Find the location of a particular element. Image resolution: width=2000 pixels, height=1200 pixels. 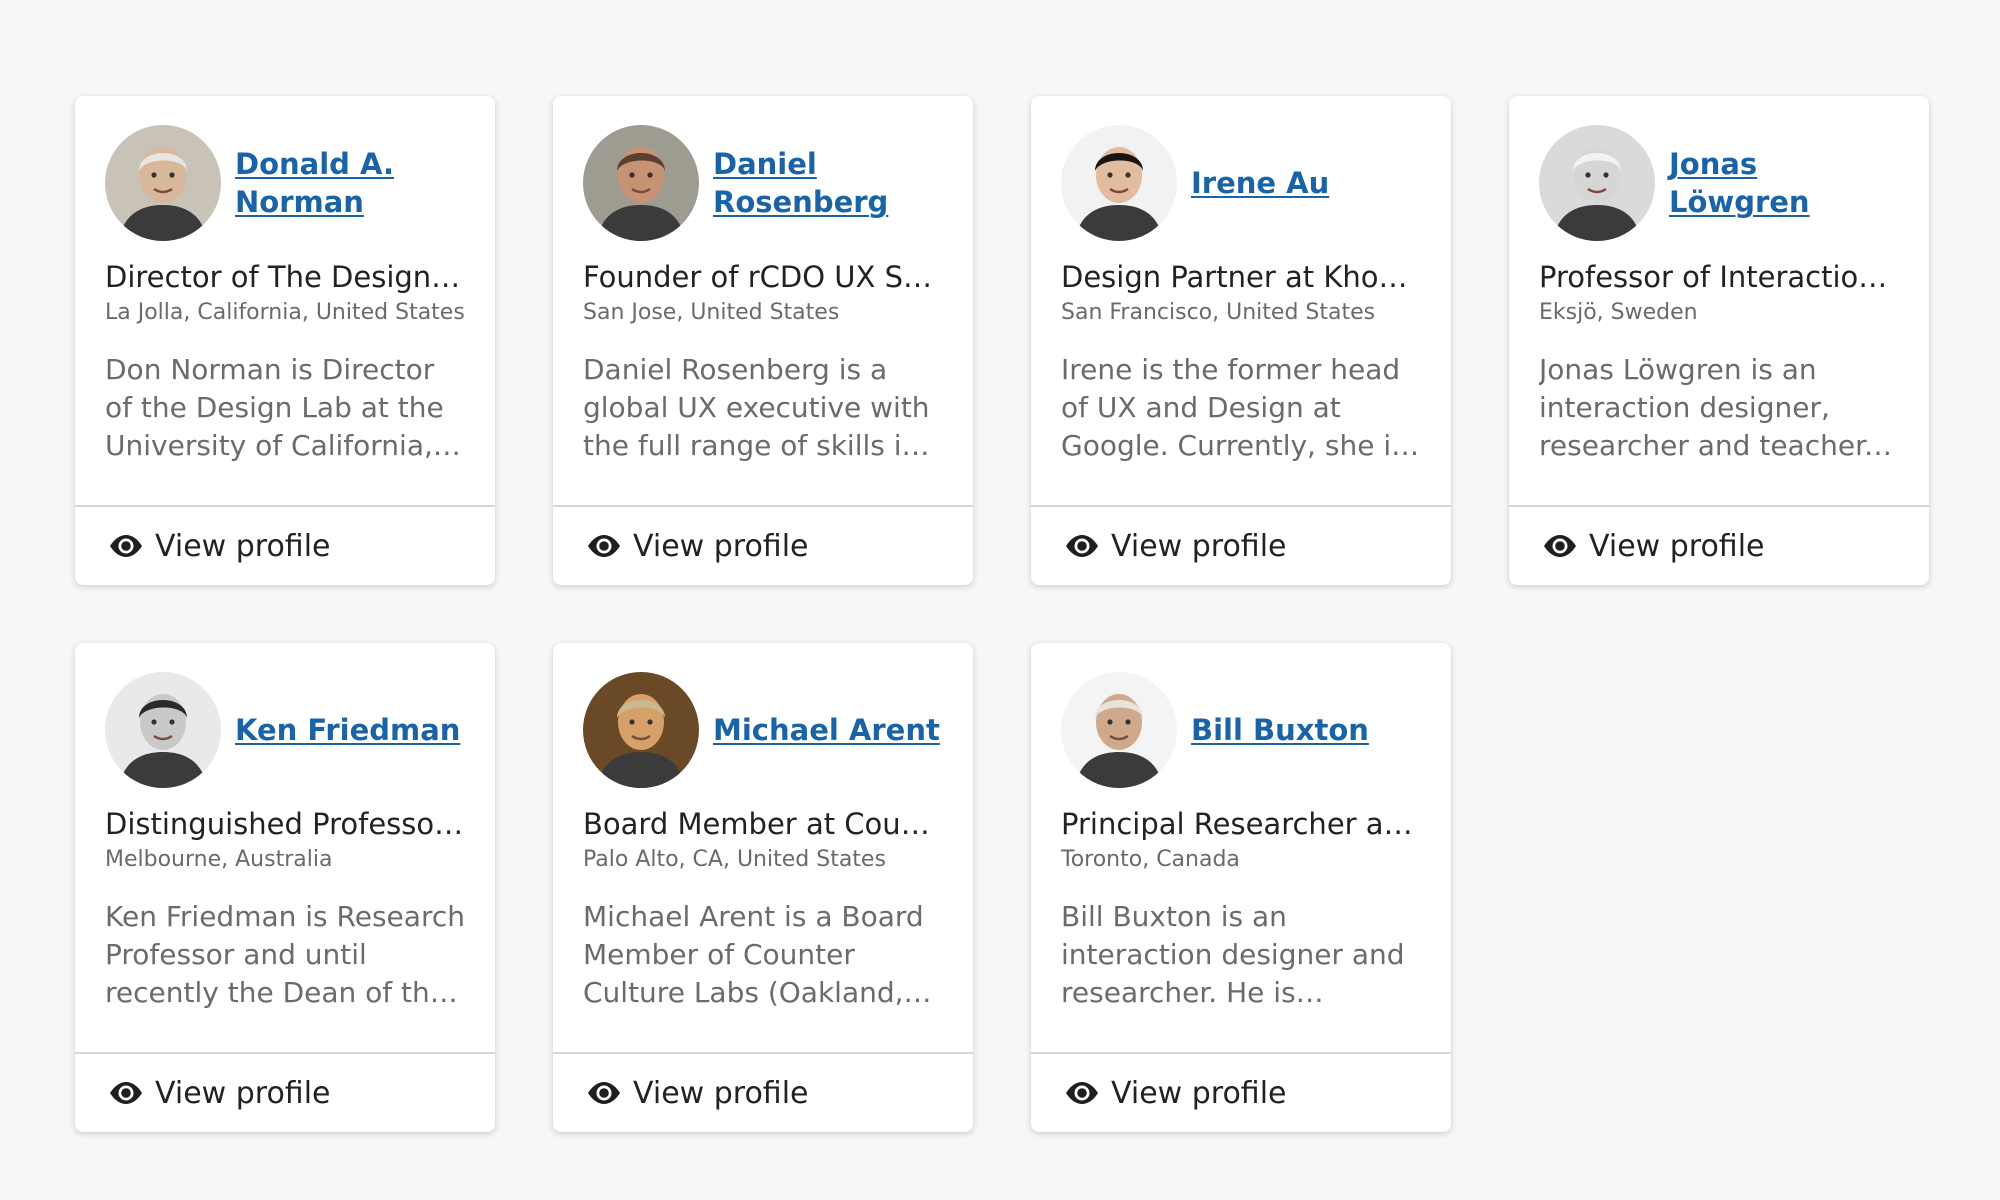

profile-name-link: Michael Arent is located at coordinates (826, 730).